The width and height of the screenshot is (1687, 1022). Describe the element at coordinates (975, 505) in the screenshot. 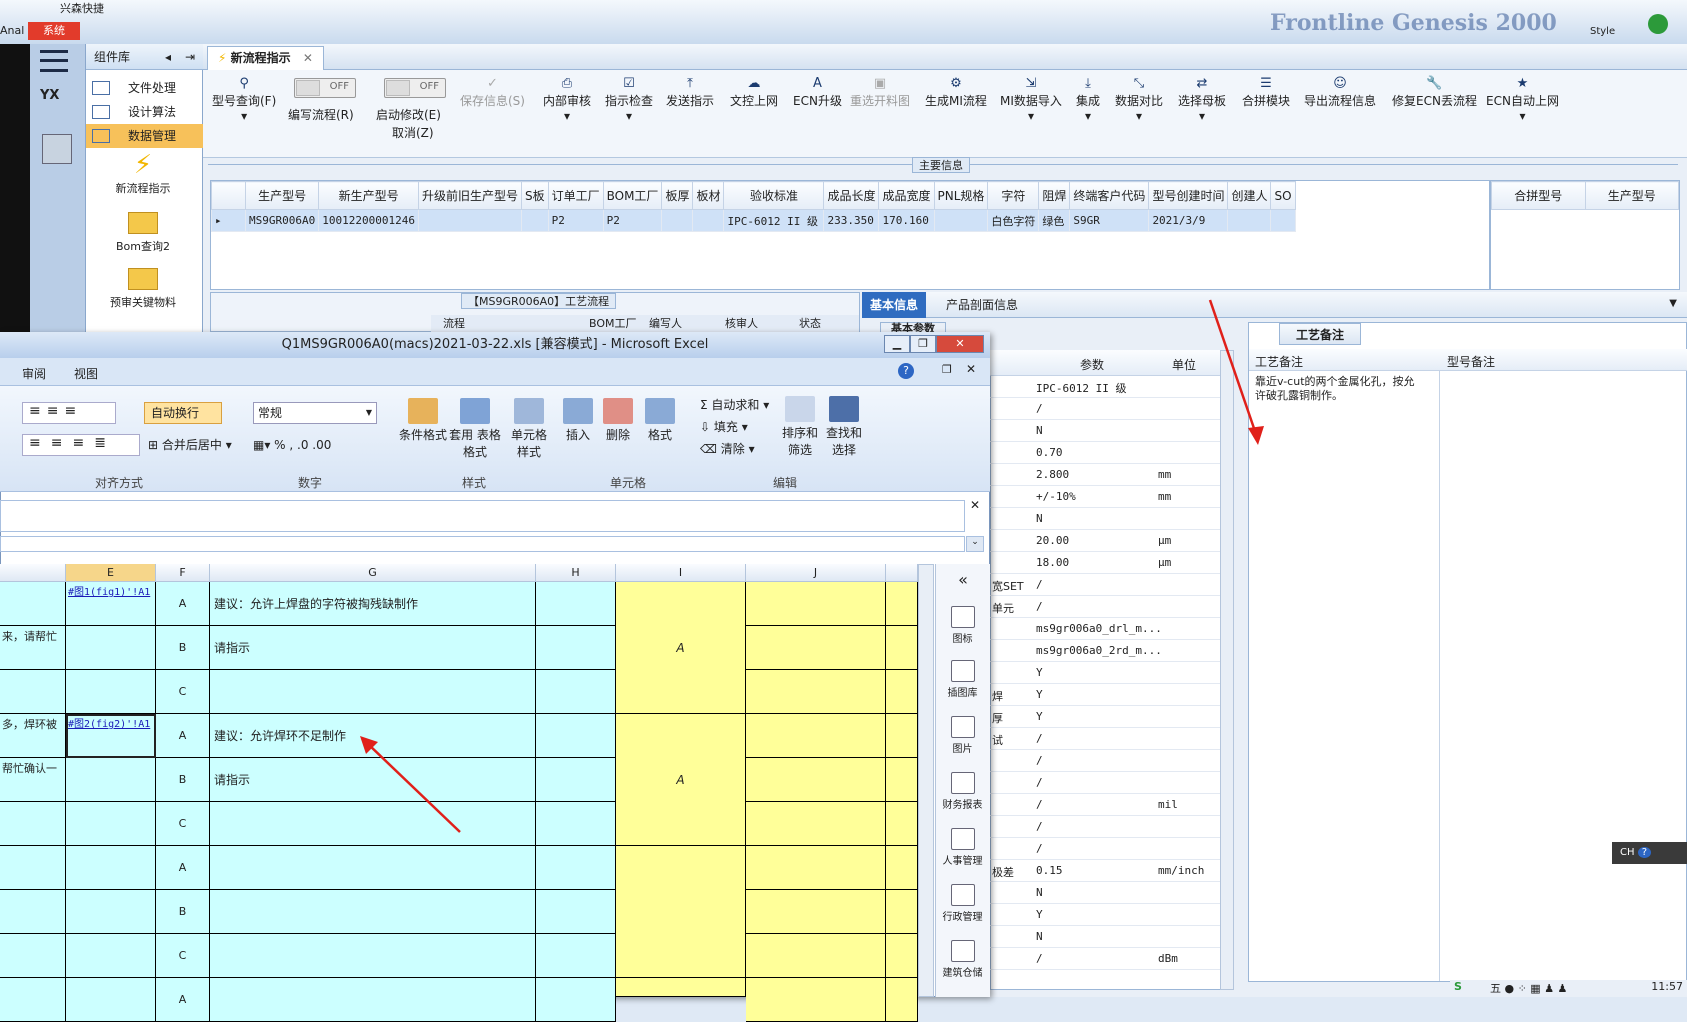

I see `close-icon: ✕` at that location.